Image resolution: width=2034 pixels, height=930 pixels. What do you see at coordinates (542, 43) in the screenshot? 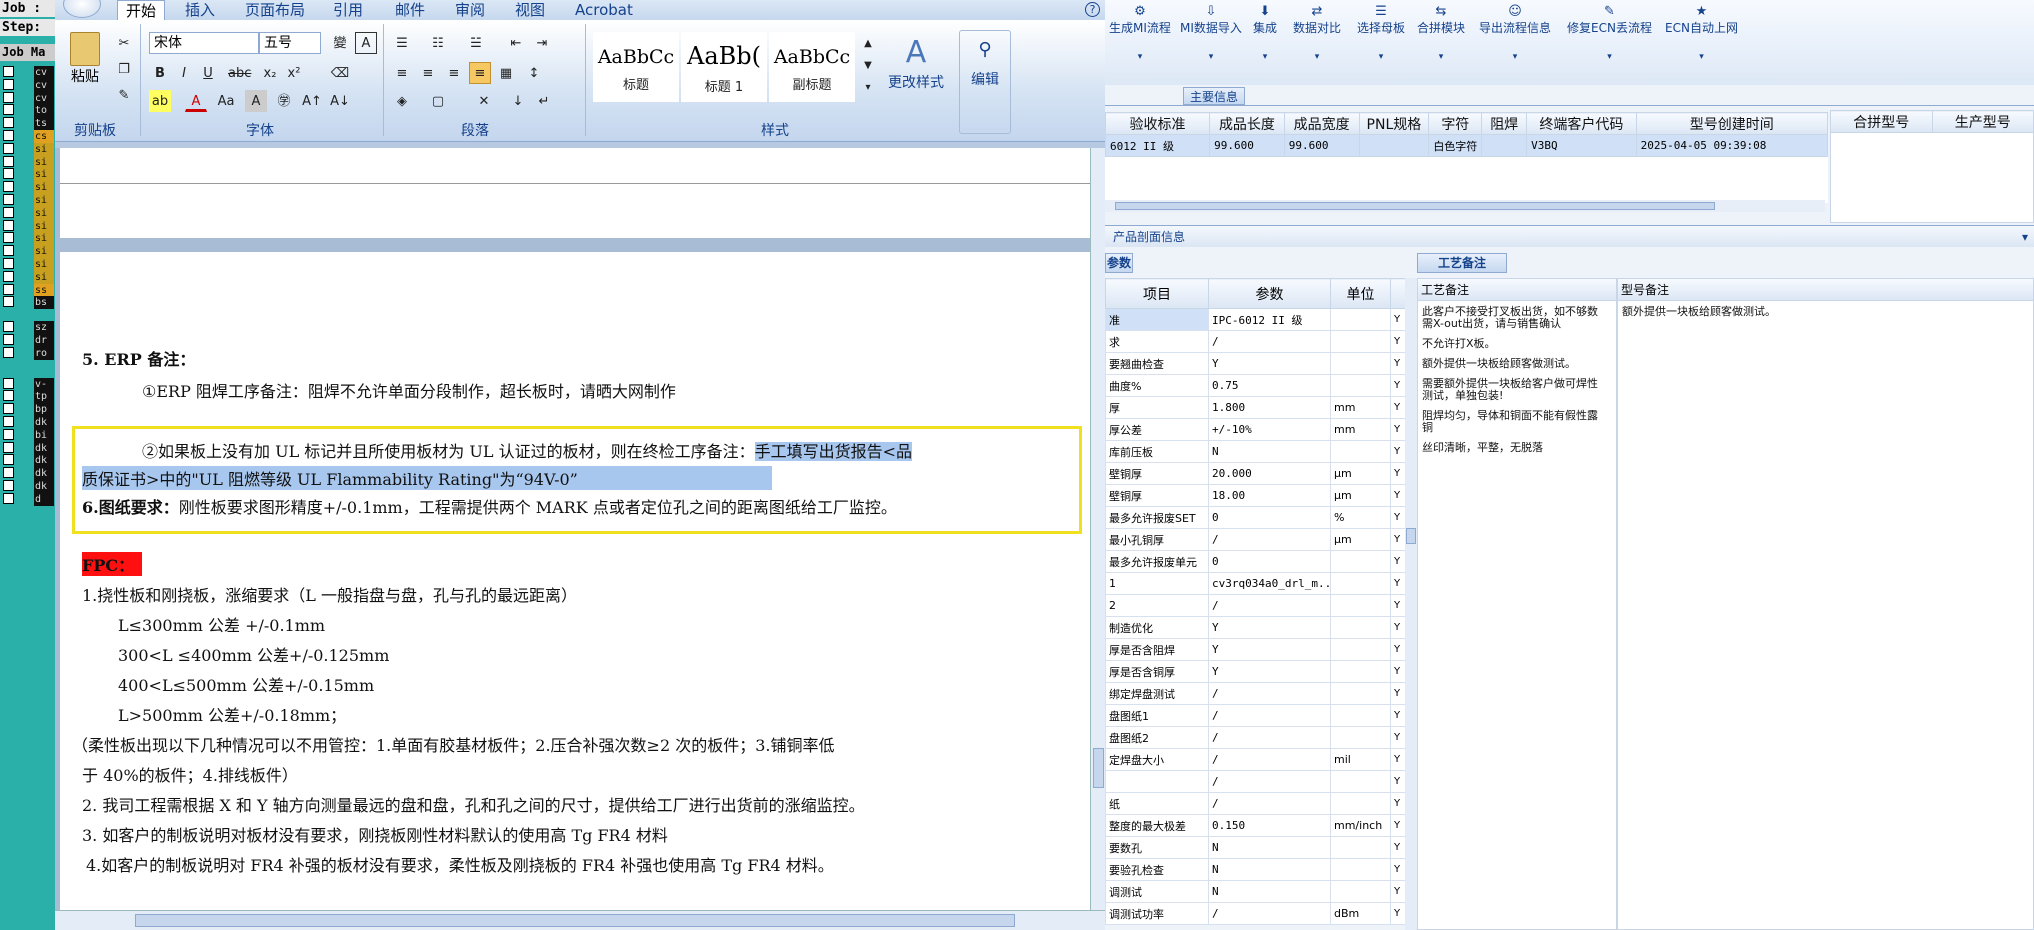
I see `increase-indent-icon: ⇥` at bounding box center [542, 43].